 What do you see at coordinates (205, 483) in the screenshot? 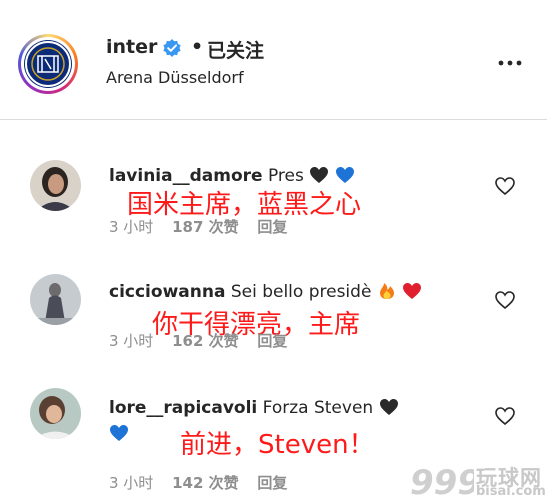
I see `comment-likes: 142 次赞` at bounding box center [205, 483].